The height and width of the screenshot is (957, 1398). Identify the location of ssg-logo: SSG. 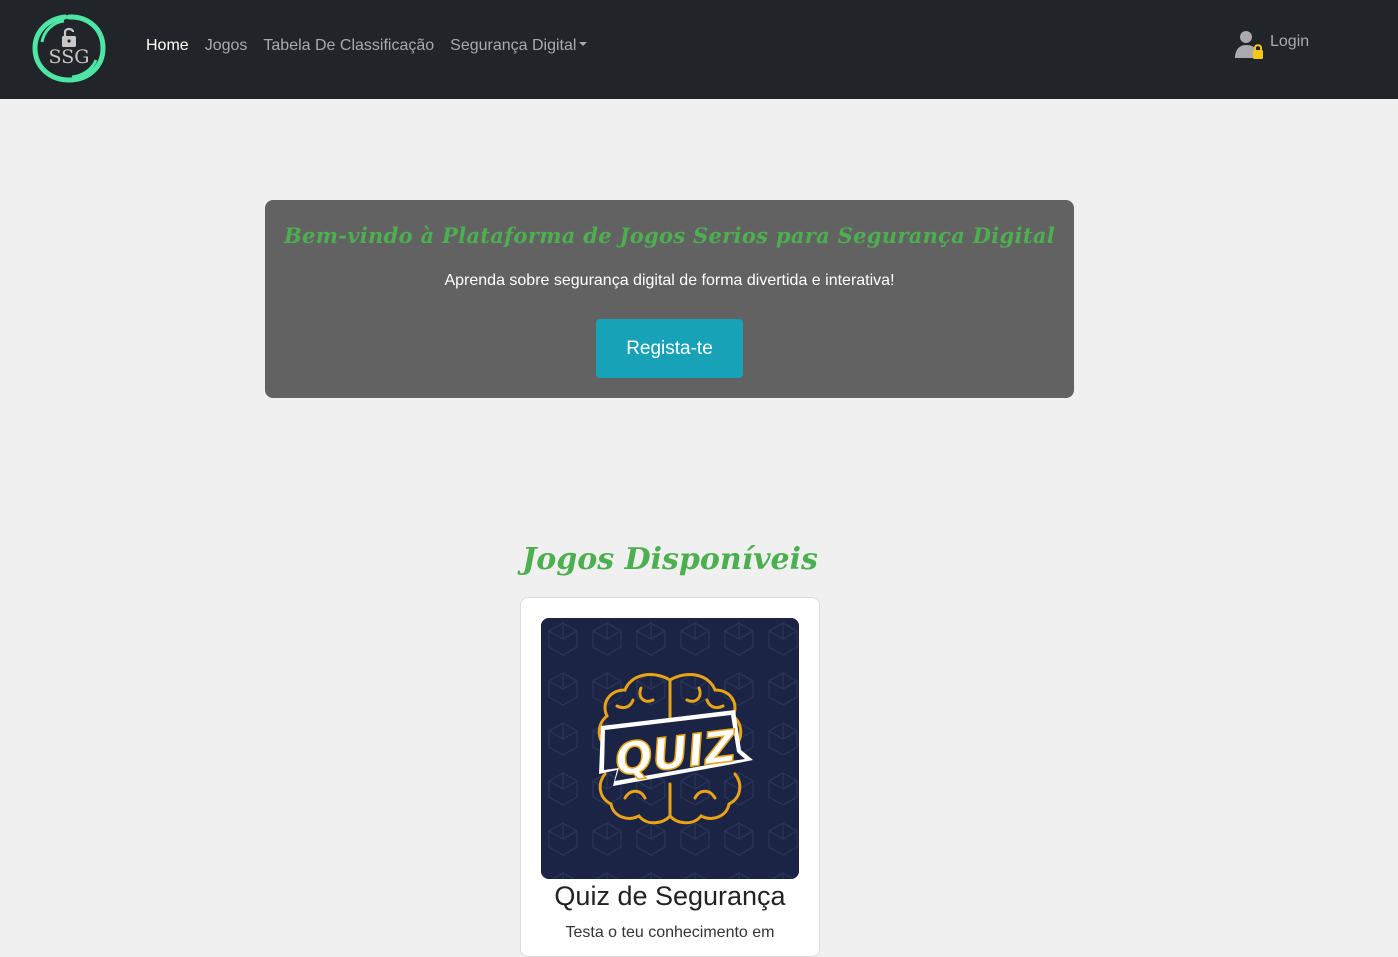
(69, 48).